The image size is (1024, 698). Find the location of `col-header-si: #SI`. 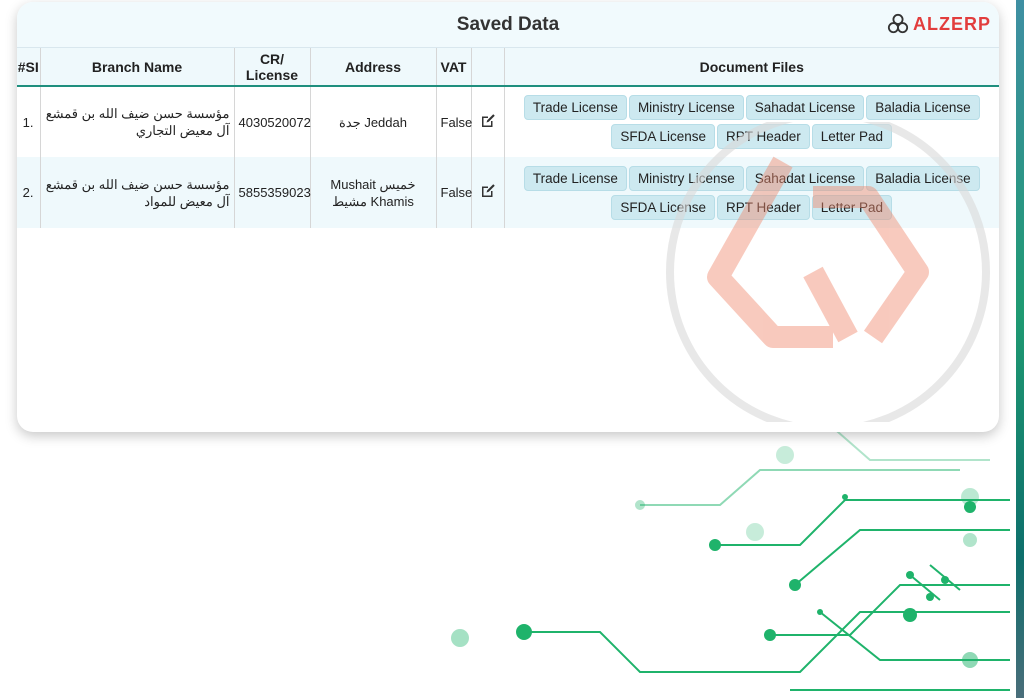

col-header-si: #SI is located at coordinates (29, 67).